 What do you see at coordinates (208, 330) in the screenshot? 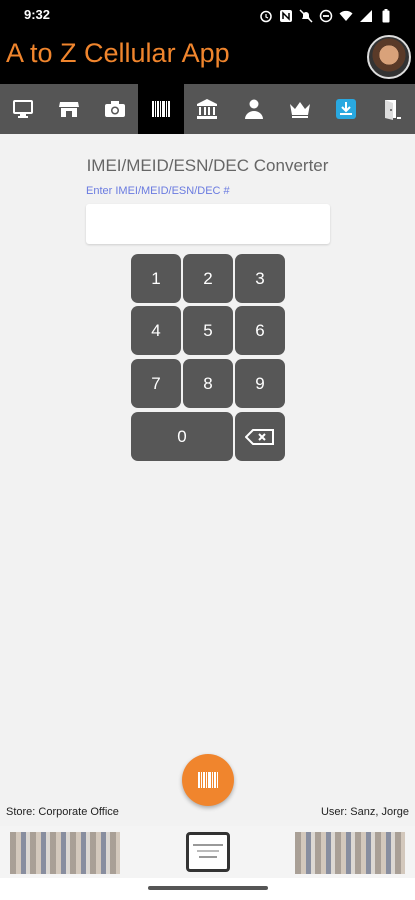
I see `key-5: 5` at bounding box center [208, 330].